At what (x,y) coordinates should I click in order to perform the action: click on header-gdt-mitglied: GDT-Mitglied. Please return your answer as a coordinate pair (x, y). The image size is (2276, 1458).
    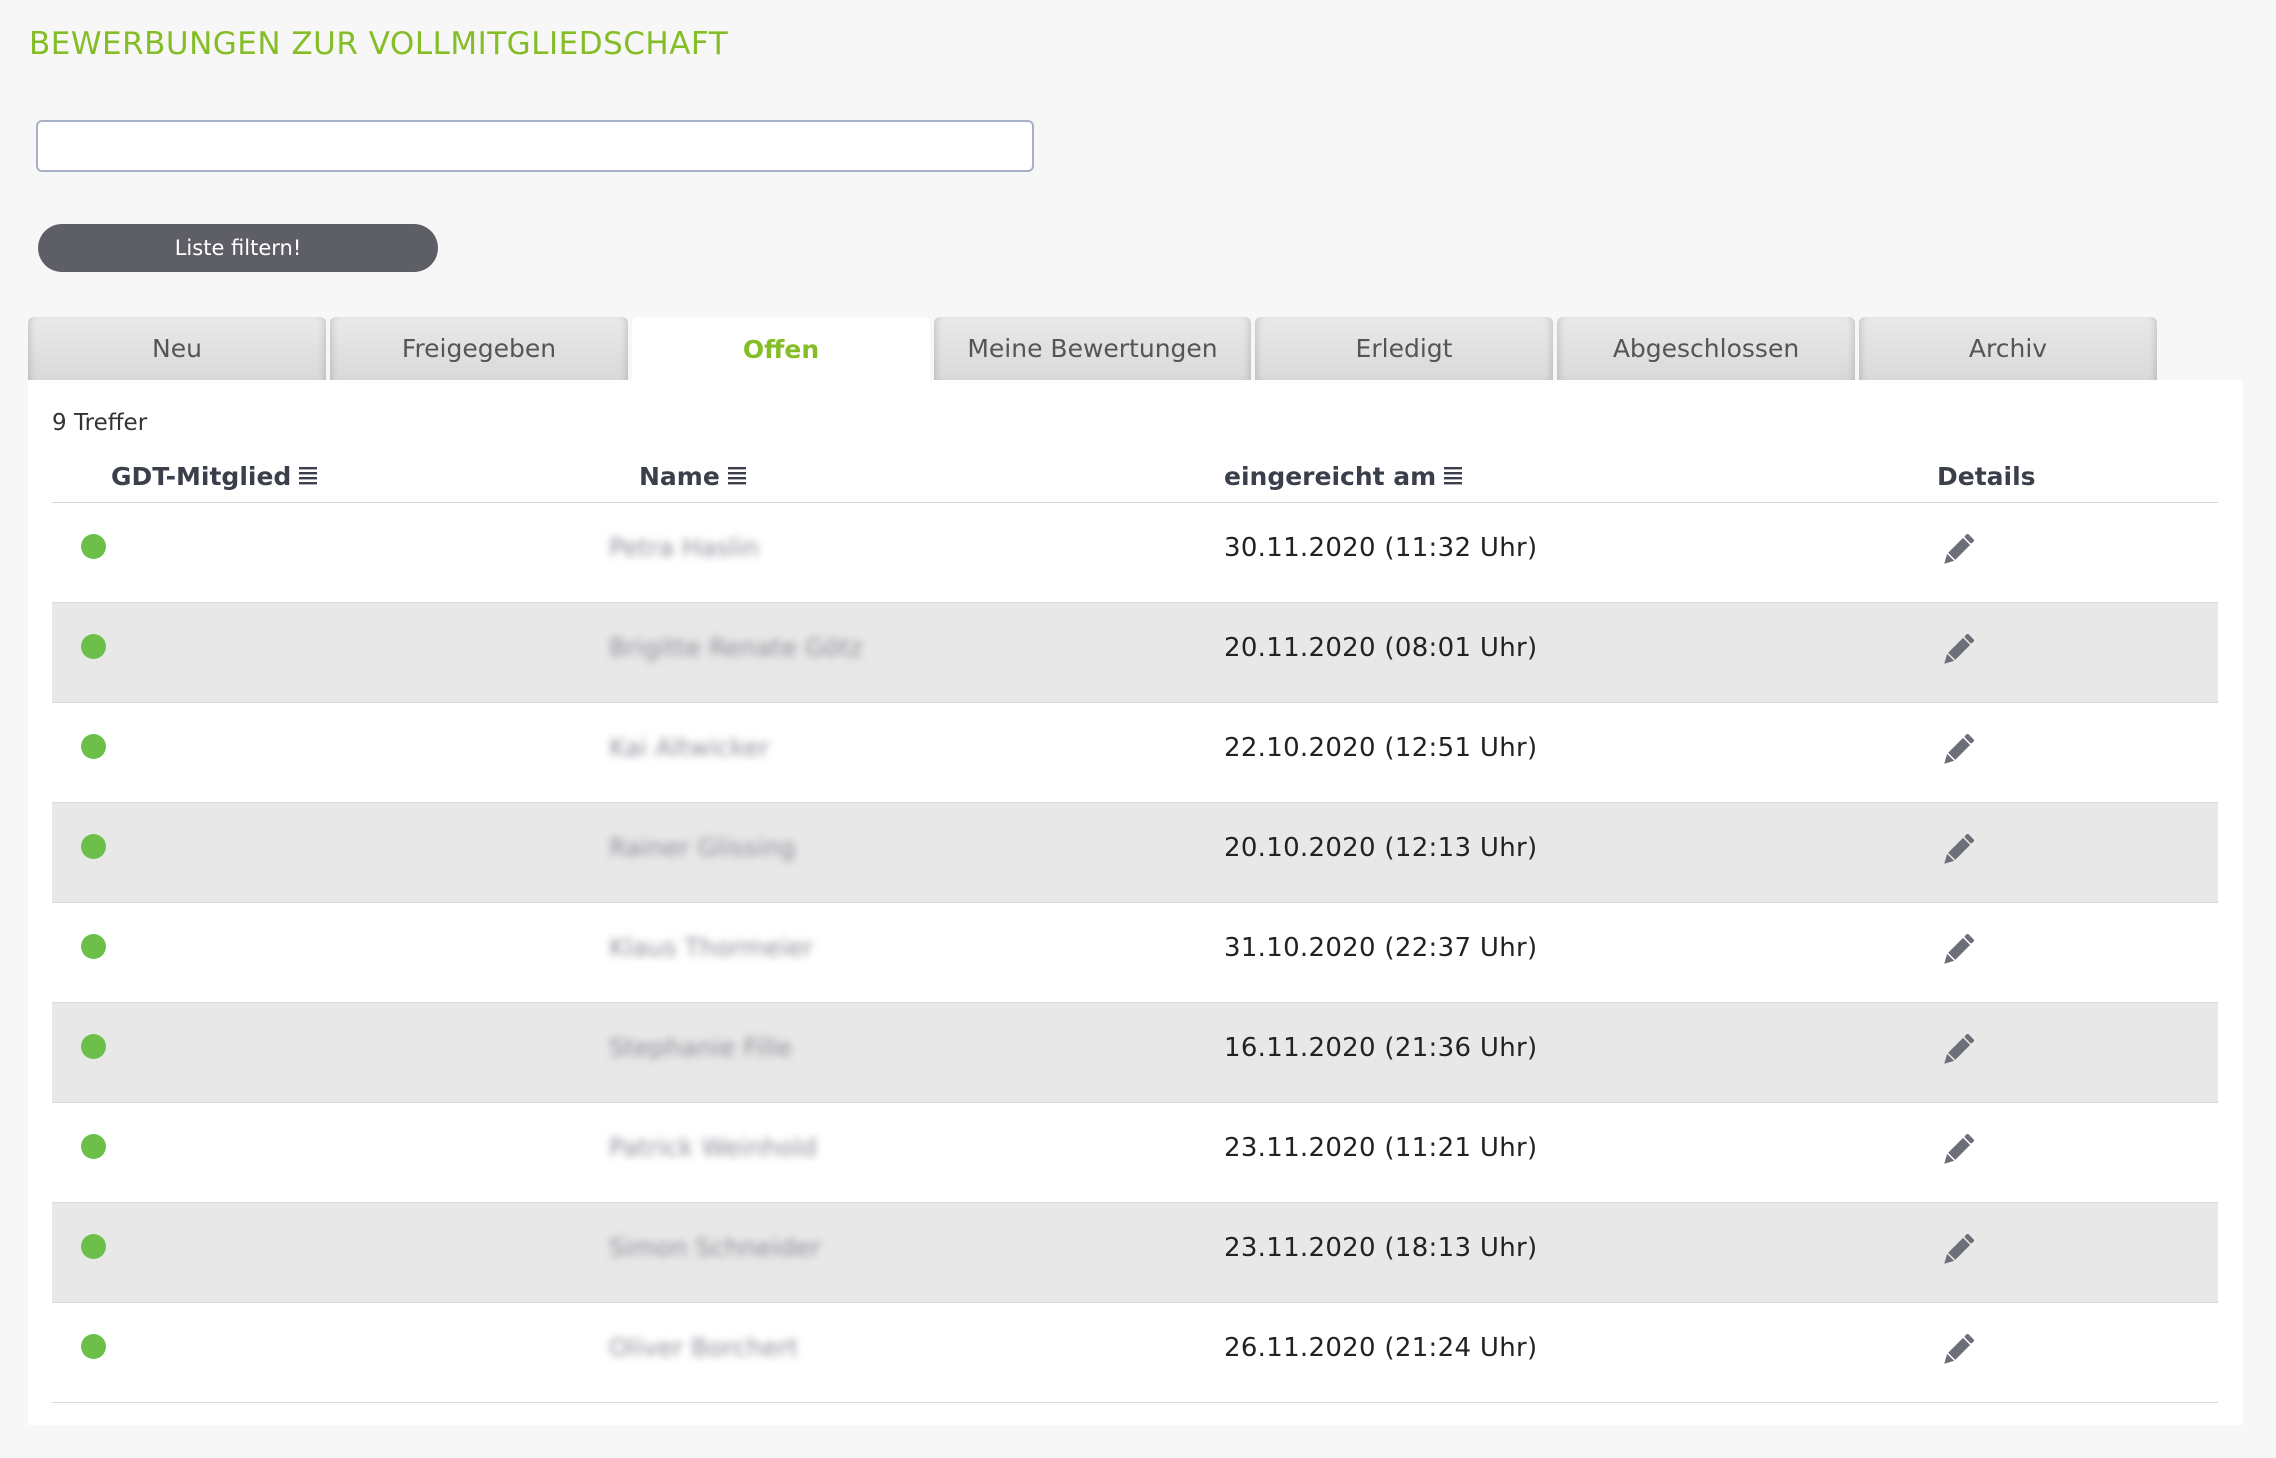
    Looking at the image, I should click on (214, 477).